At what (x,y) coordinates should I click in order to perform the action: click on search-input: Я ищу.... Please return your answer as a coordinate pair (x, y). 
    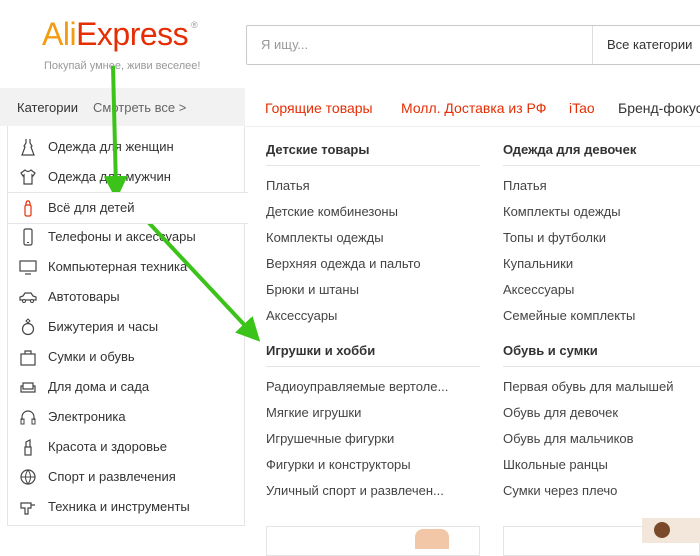
    Looking at the image, I should click on (284, 44).